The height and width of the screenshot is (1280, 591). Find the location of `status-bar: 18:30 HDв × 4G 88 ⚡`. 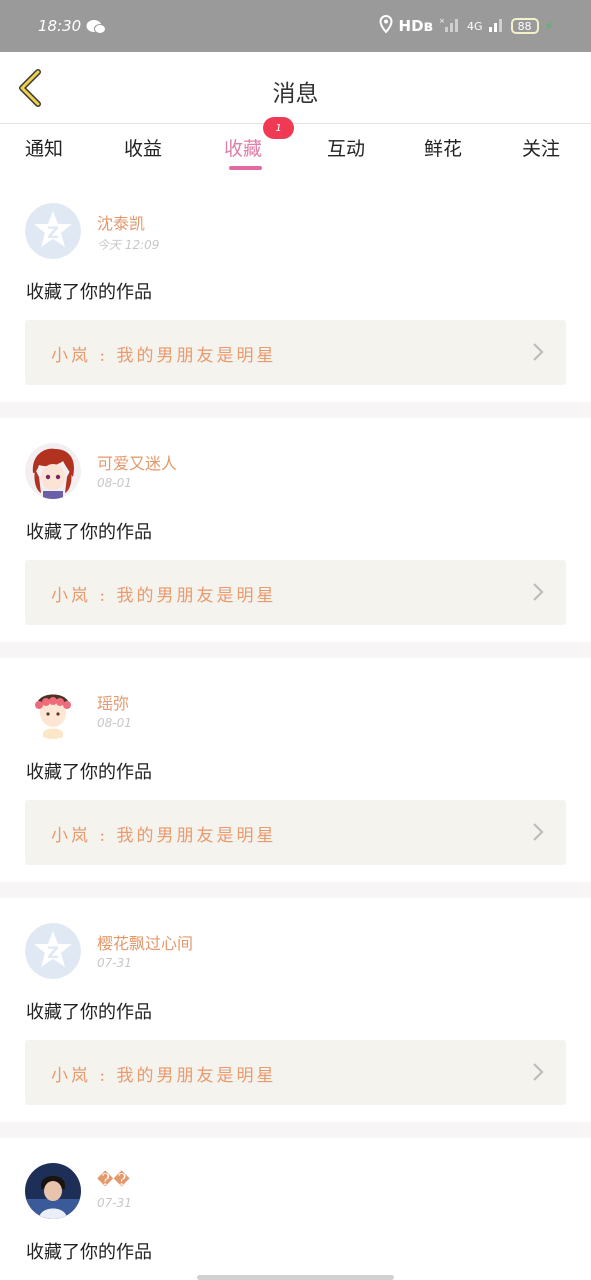

status-bar: 18:30 HDв × 4G 88 ⚡ is located at coordinates (295, 26).